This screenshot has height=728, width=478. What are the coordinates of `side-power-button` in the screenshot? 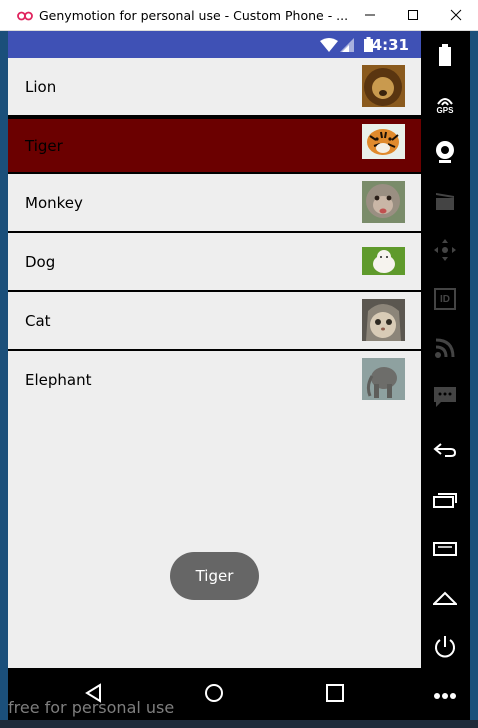 It's located at (445, 647).